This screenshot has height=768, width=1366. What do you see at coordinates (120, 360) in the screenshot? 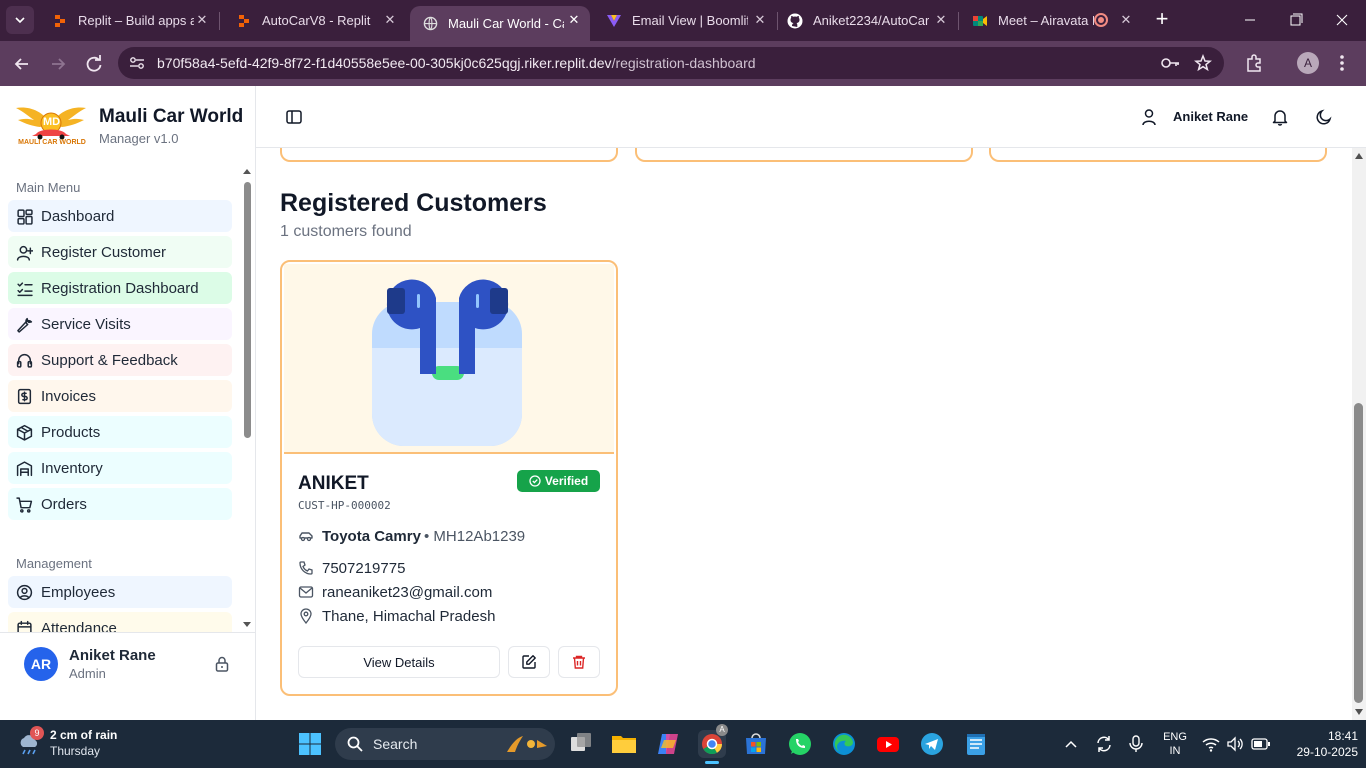
I see `sidebar-item-support-feedback: Support & Feedback` at bounding box center [120, 360].